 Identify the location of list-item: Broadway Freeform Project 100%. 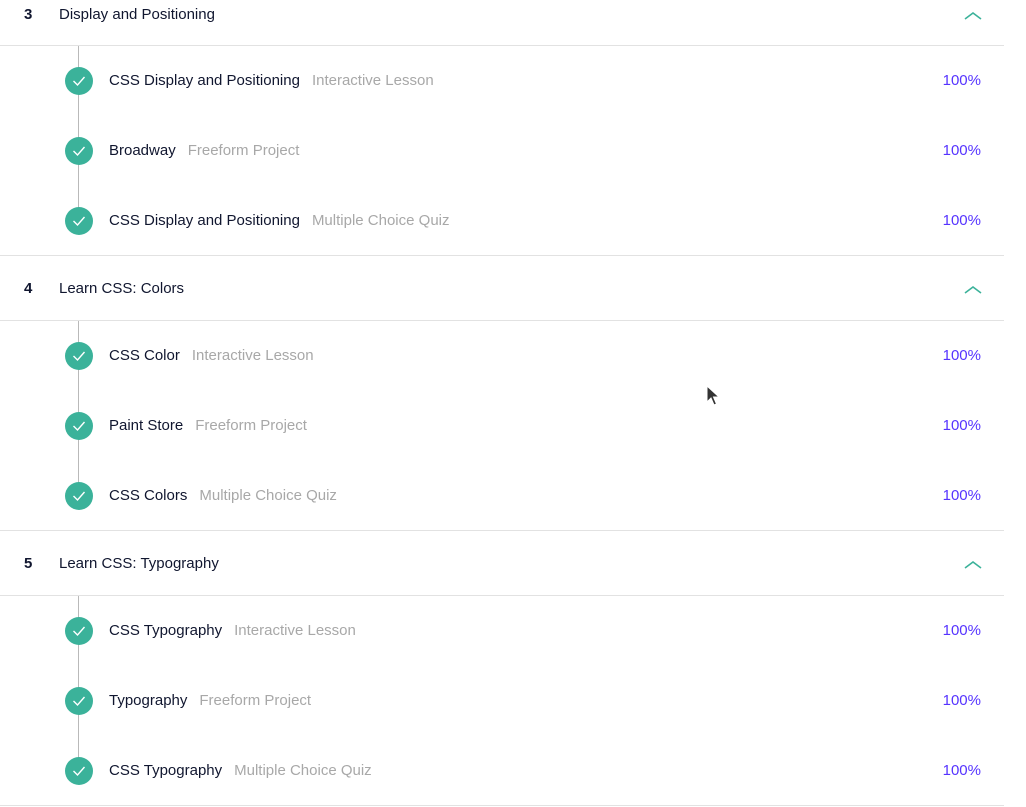
(502, 151).